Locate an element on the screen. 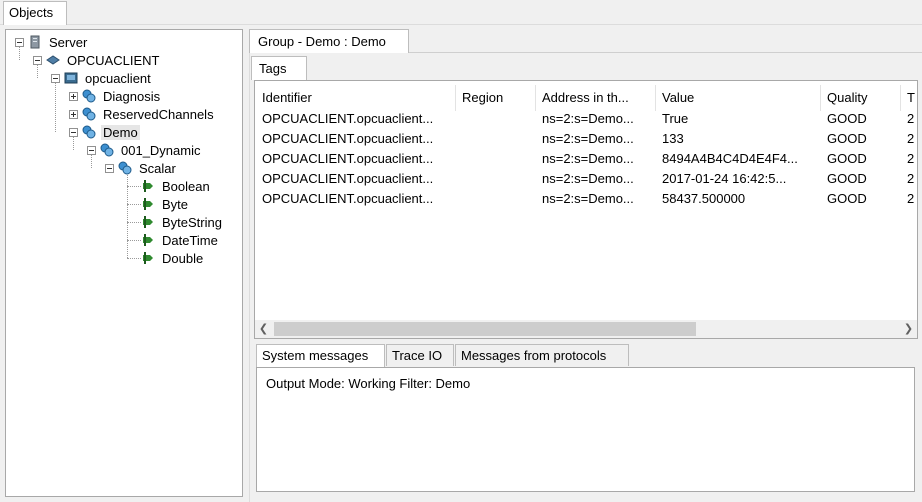 The width and height of the screenshot is (922, 502). column-header-value: Value is located at coordinates (737, 96).